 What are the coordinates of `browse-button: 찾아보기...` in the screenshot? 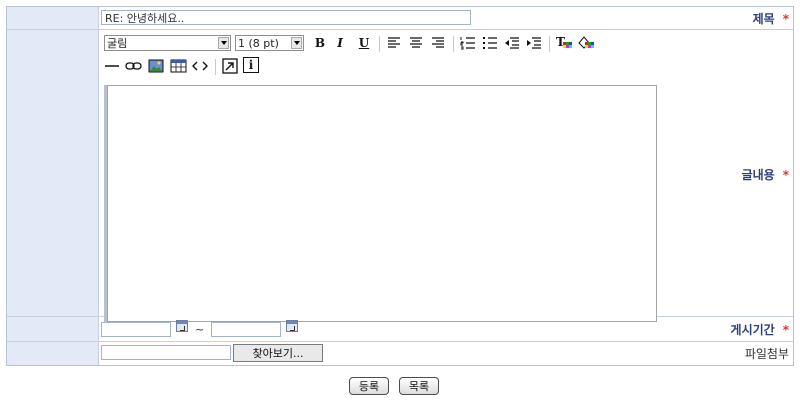 It's located at (278, 353).